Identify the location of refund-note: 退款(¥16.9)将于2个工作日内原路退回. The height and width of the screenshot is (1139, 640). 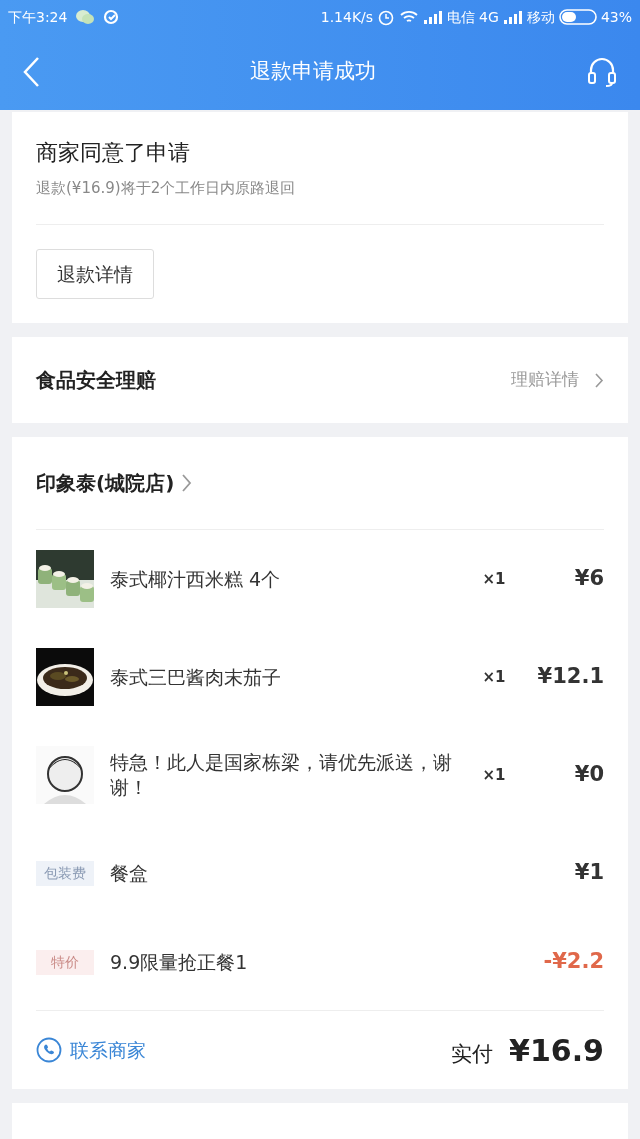
(166, 188).